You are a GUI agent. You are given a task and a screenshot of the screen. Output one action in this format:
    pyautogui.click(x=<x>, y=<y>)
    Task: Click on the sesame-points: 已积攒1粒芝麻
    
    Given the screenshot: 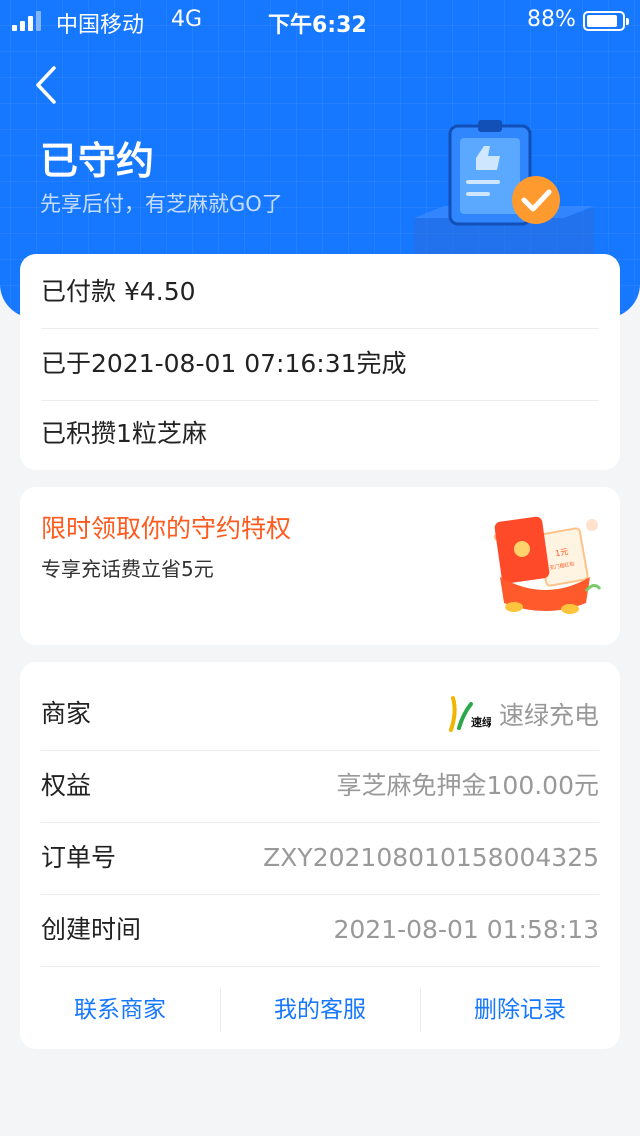 What is the action you would take?
    pyautogui.click(x=124, y=433)
    